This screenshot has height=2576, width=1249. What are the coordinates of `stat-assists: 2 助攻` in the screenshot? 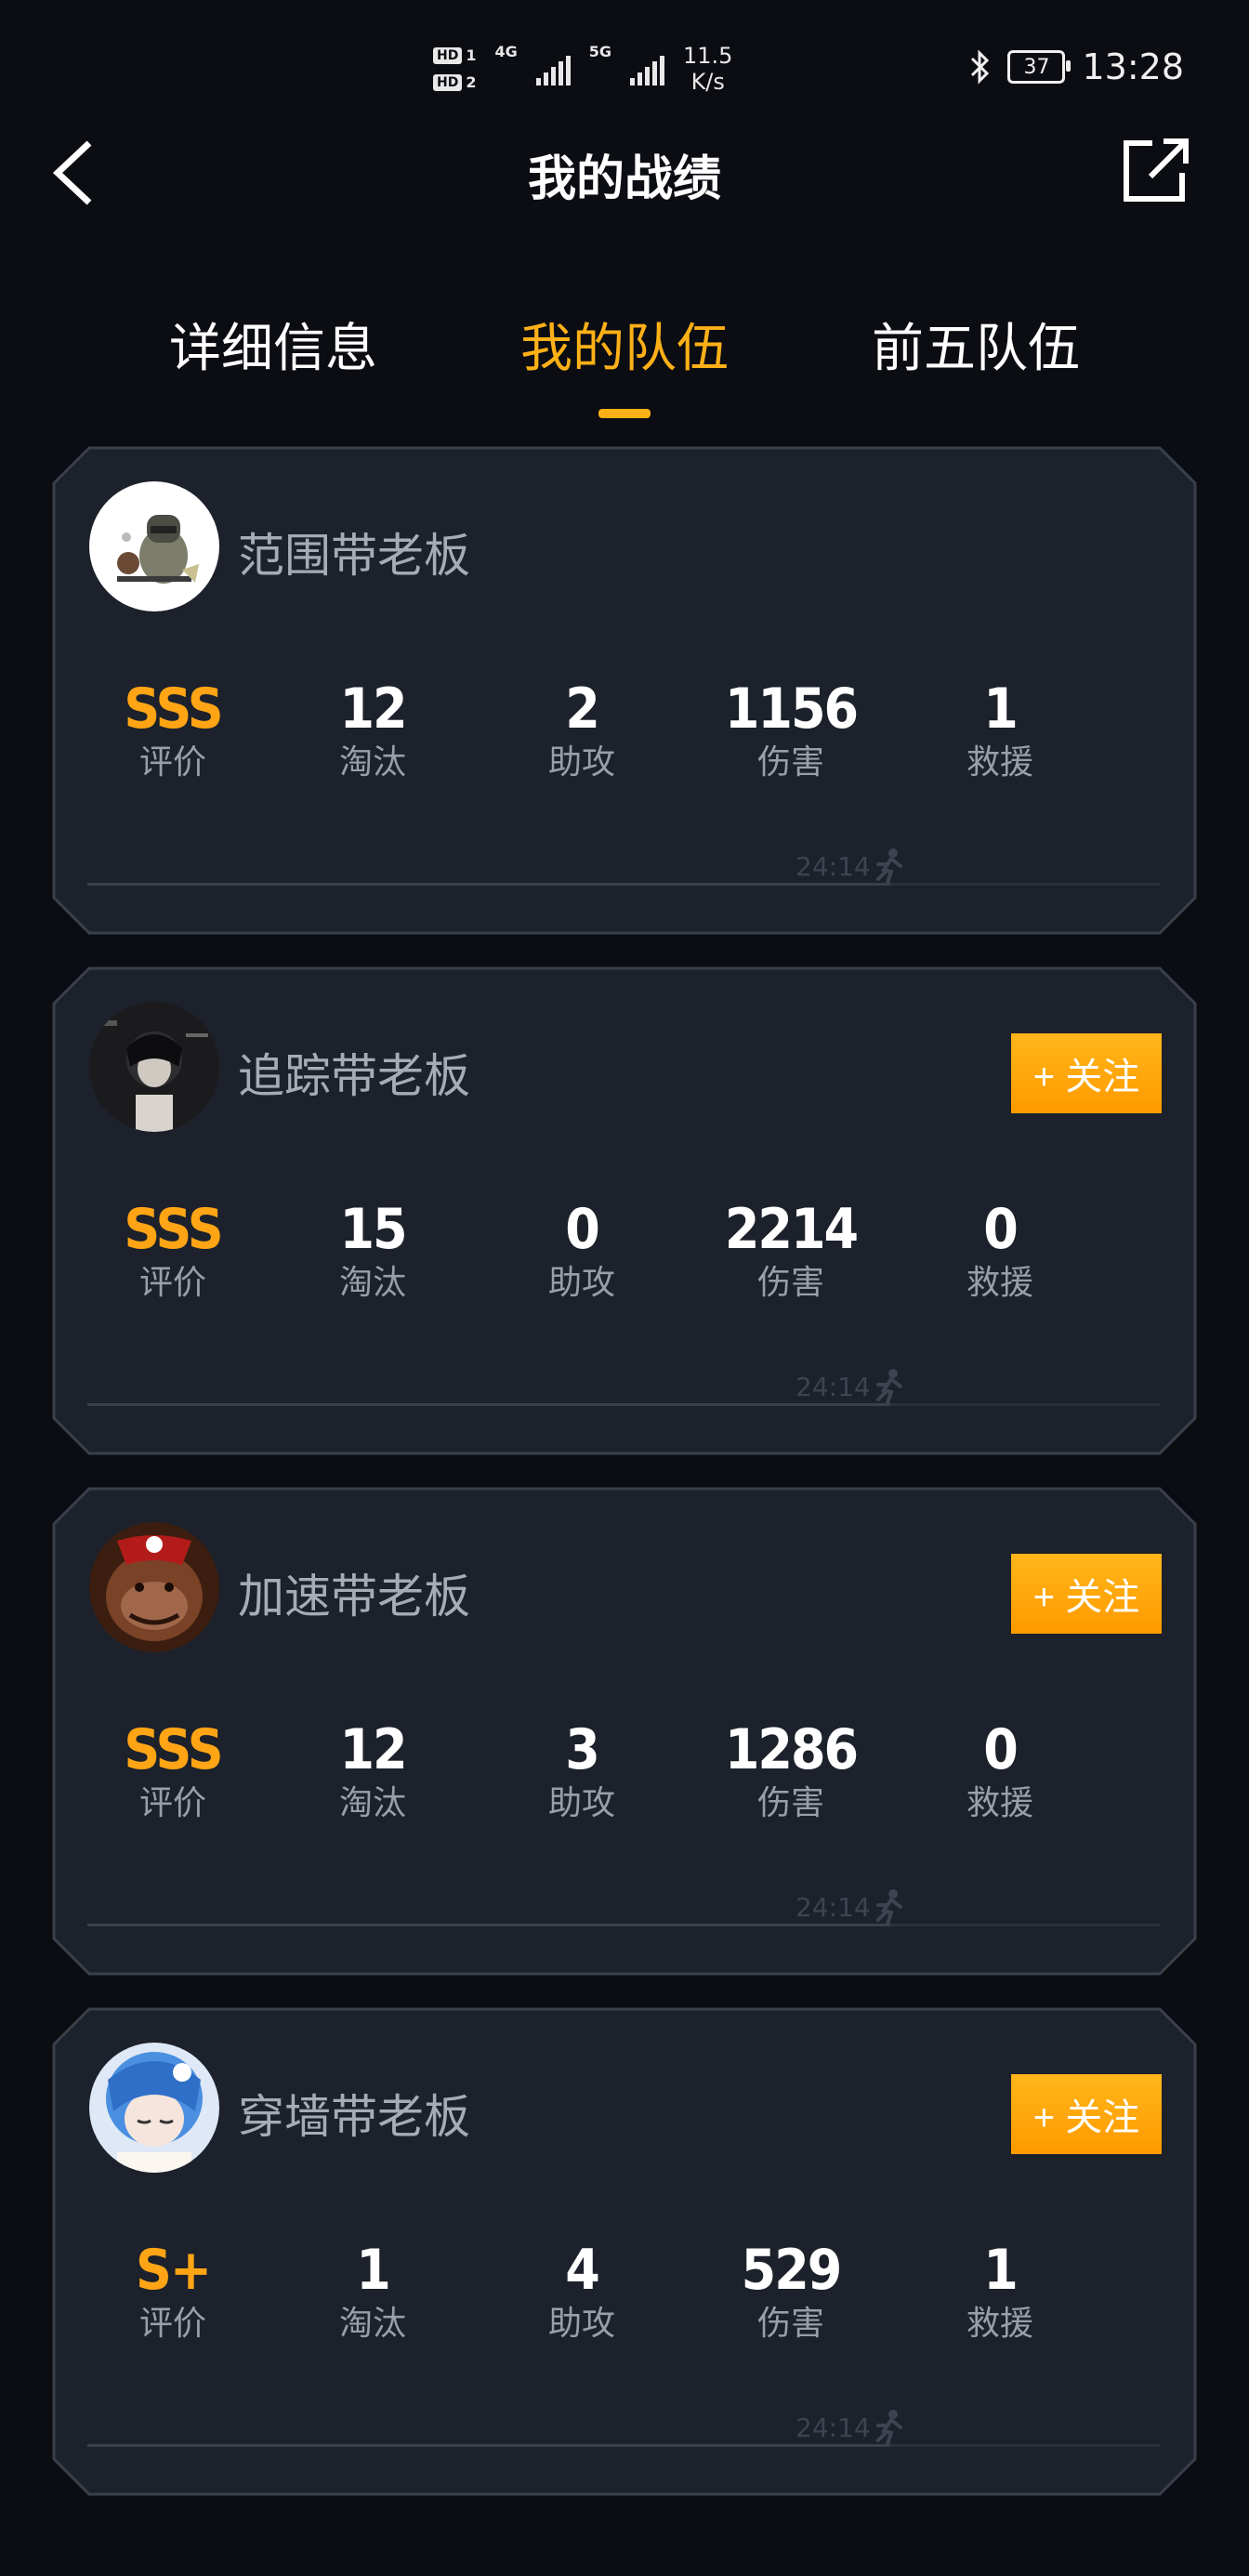 It's located at (582, 732).